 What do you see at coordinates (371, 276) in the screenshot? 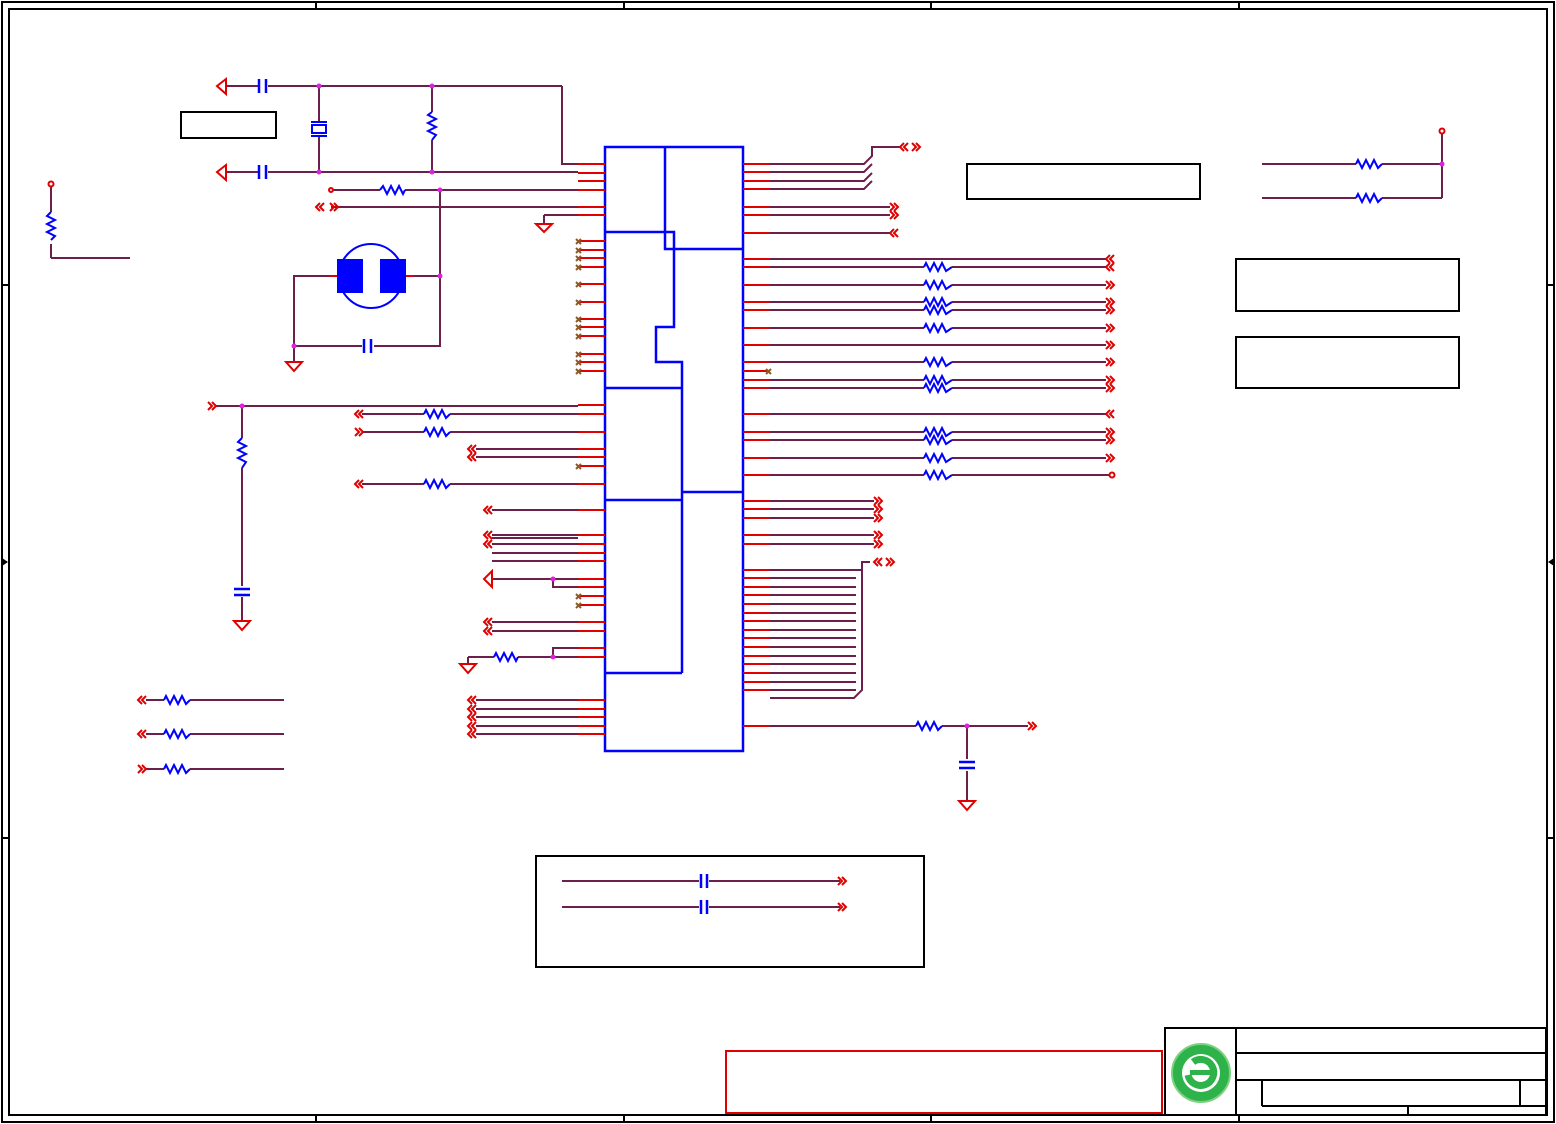
I see `resonator-icon` at bounding box center [371, 276].